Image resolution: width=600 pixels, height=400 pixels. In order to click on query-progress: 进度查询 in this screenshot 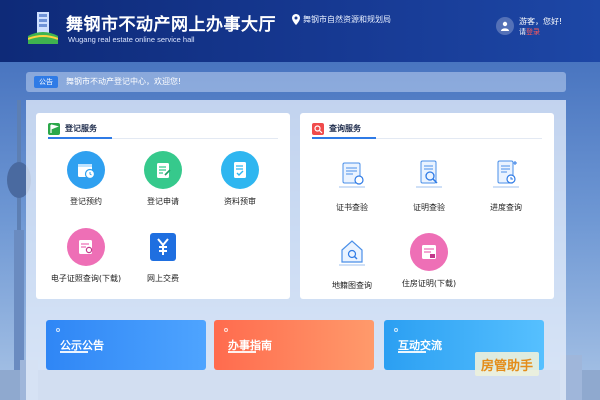, I will do `click(506, 184)`.